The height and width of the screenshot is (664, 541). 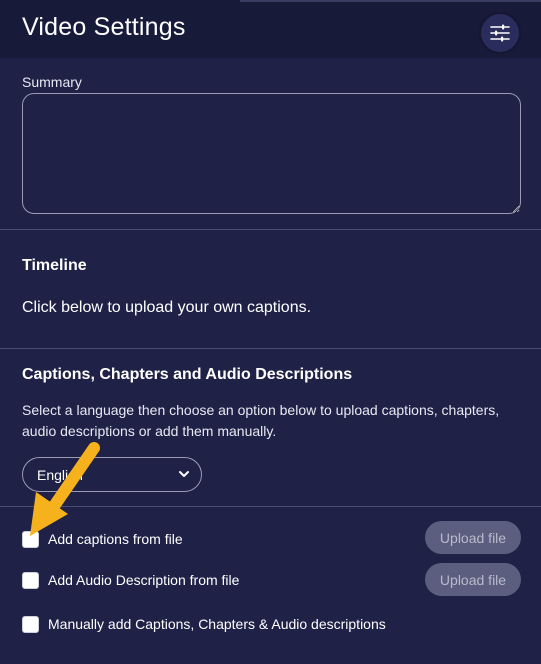 I want to click on timeline-title: Timeline, so click(x=54, y=265).